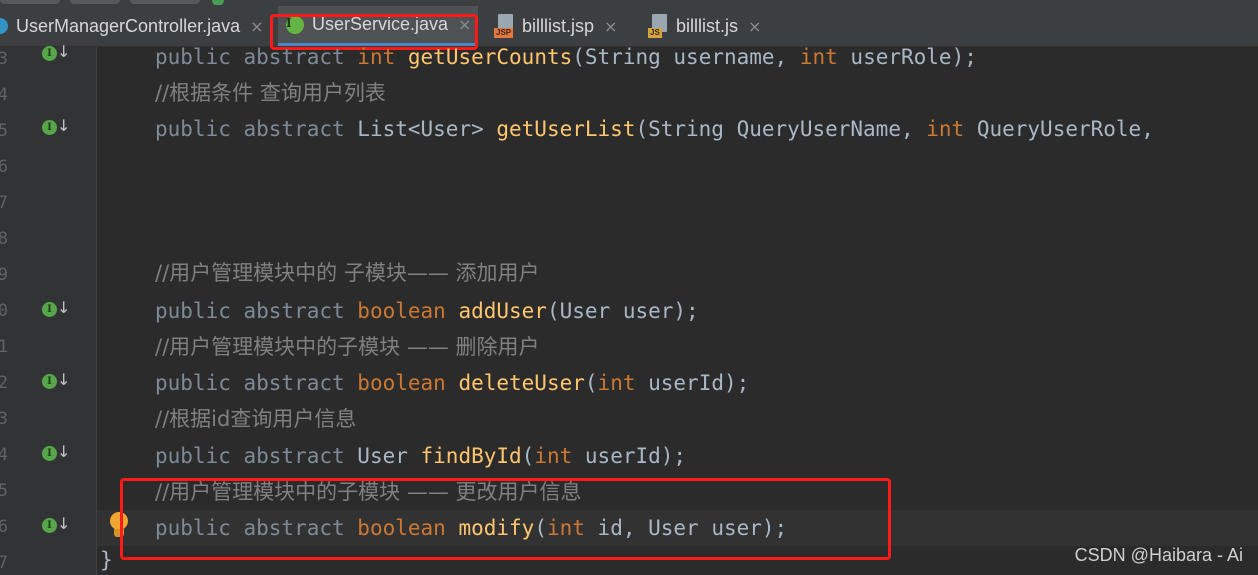 This screenshot has height=575, width=1258. What do you see at coordinates (295, 24) in the screenshot?
I see `interface-icon: I` at bounding box center [295, 24].